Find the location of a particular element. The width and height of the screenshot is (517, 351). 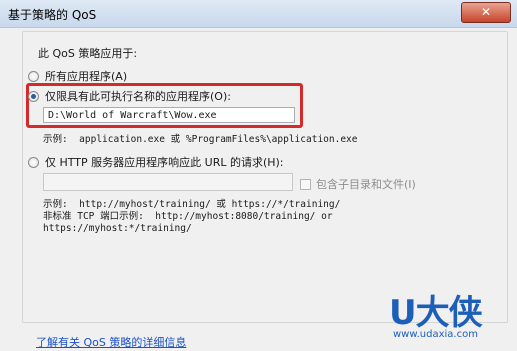

close-button: ✕ is located at coordinates (486, 12).